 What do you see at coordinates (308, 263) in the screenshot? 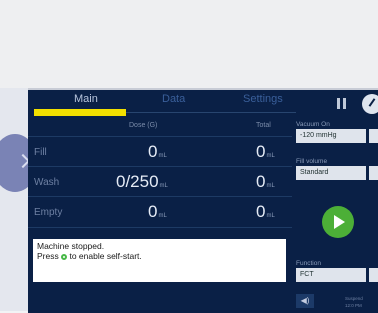
I see `function-label: Function` at bounding box center [308, 263].